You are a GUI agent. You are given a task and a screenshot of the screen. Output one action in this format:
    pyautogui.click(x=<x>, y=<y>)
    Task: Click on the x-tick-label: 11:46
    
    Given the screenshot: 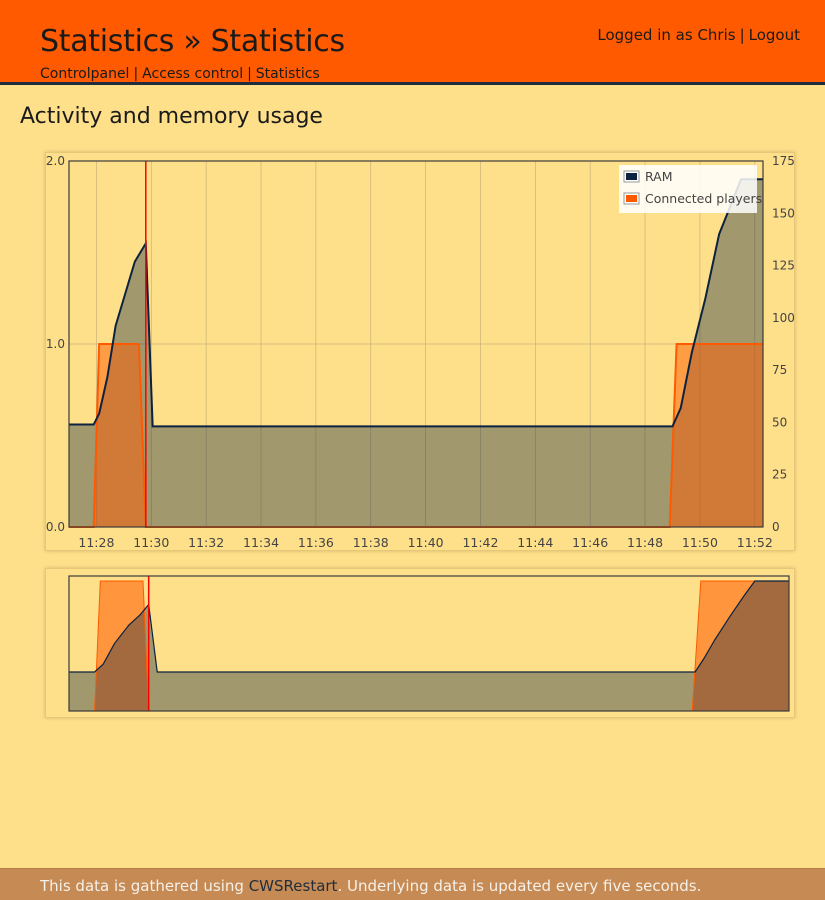 What is the action you would take?
    pyautogui.click(x=590, y=542)
    